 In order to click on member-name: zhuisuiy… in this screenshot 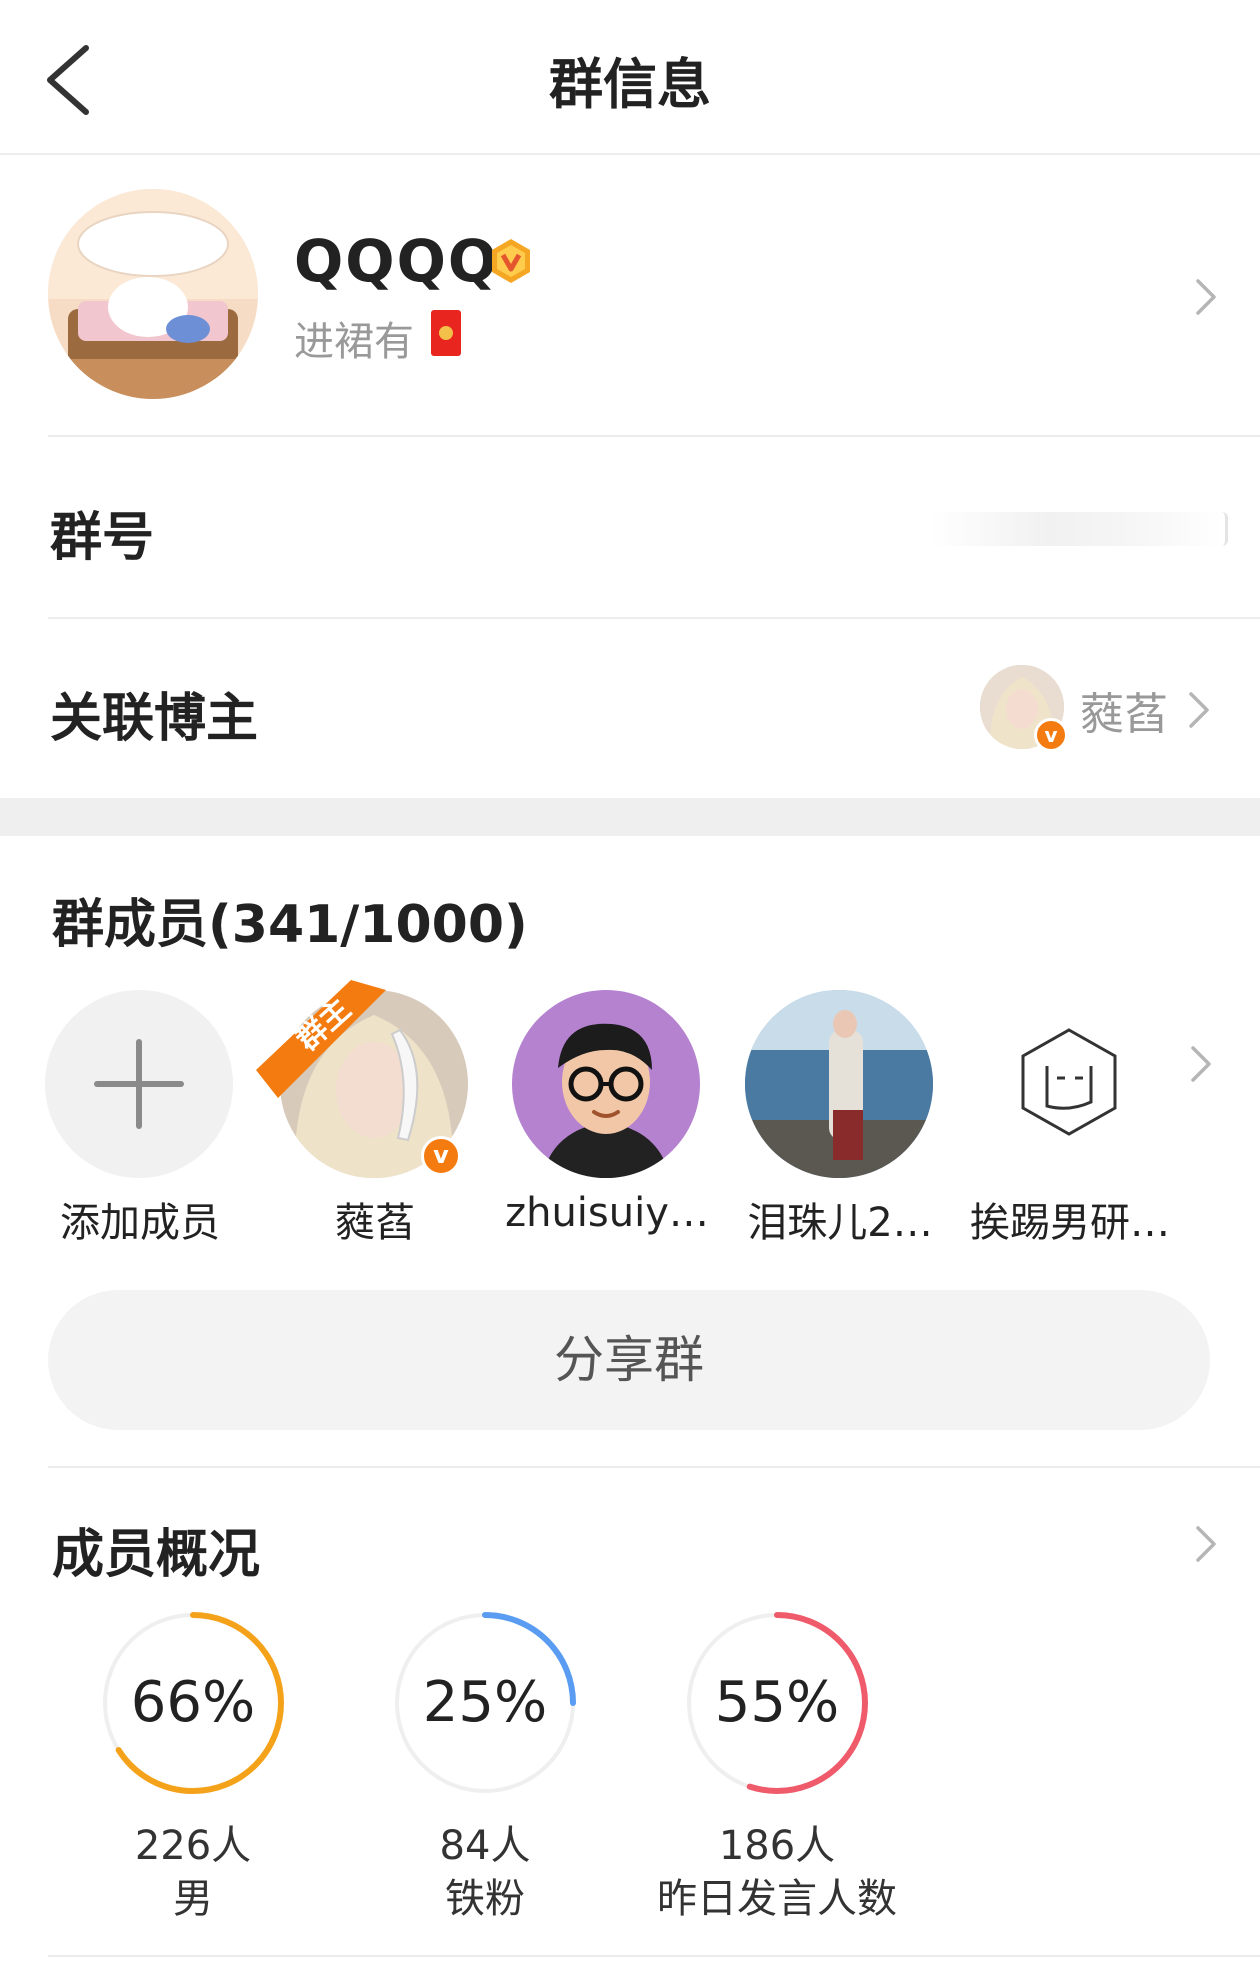, I will do `click(607, 1213)`.